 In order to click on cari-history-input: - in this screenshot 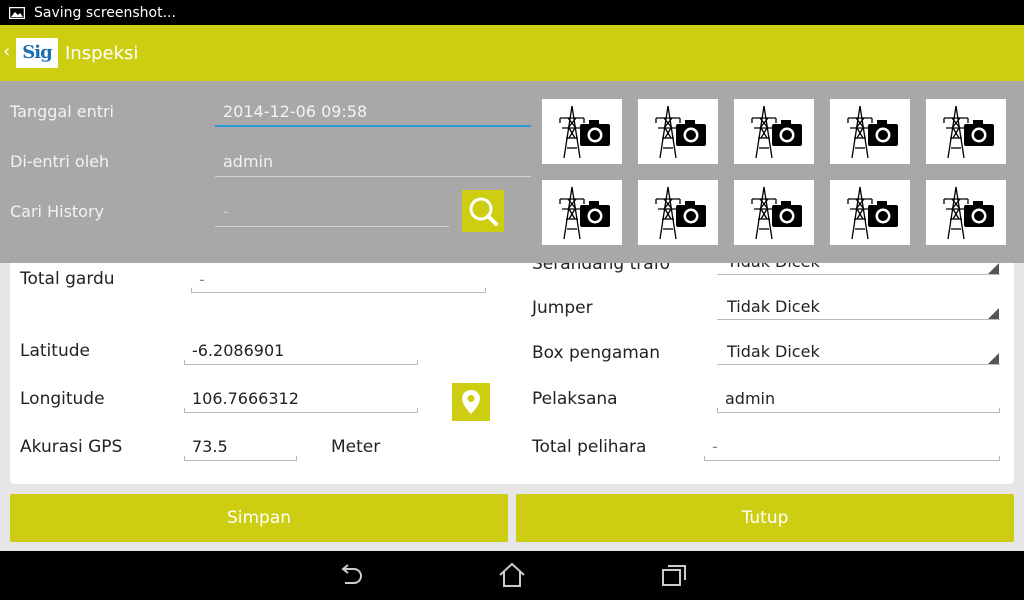, I will do `click(226, 211)`.